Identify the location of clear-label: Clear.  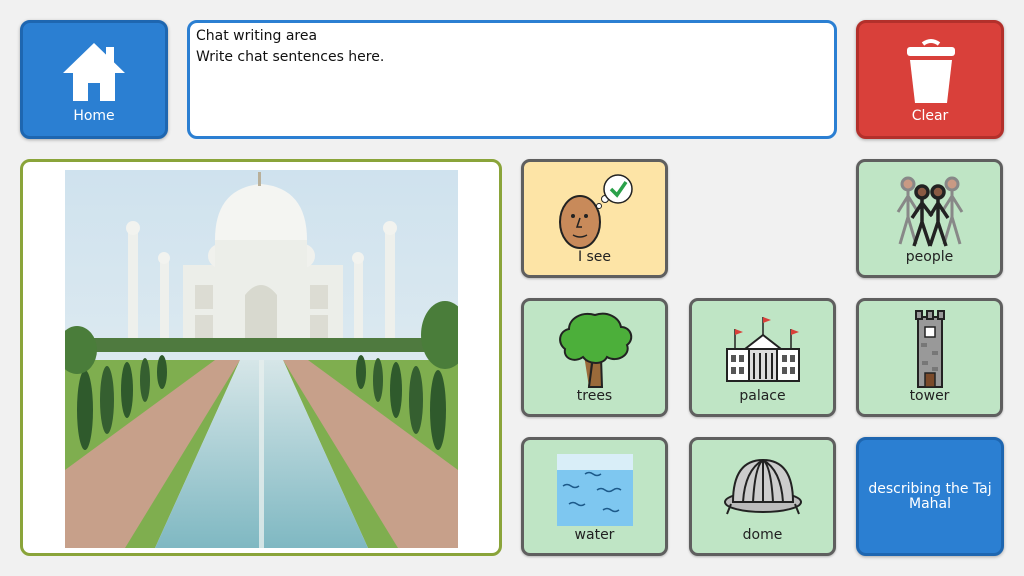
(930, 116).